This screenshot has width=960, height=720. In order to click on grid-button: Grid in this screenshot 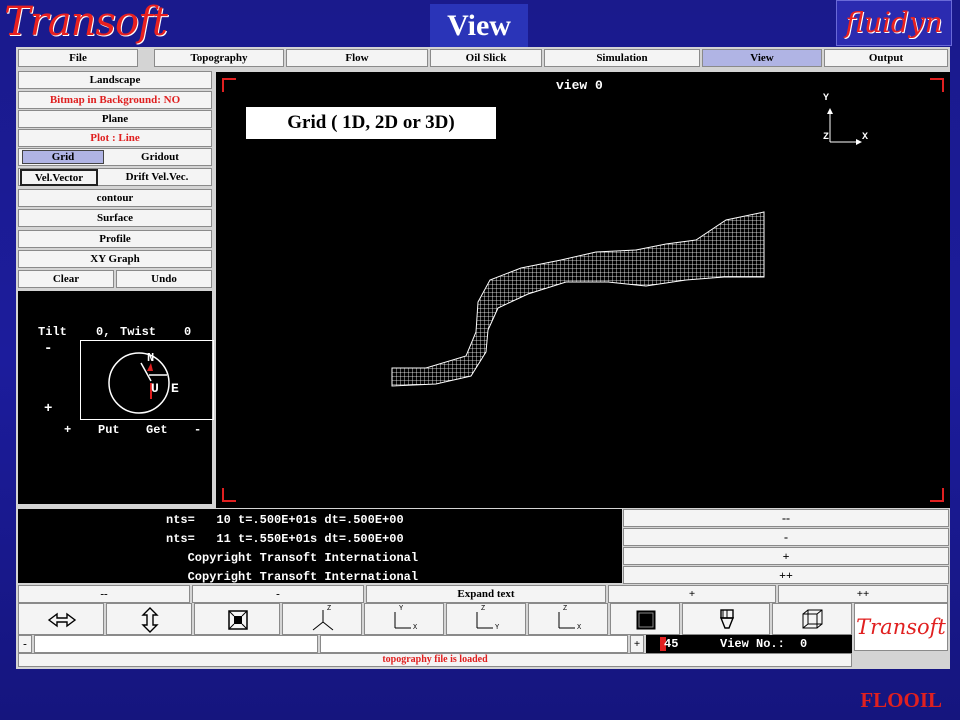, I will do `click(63, 157)`.